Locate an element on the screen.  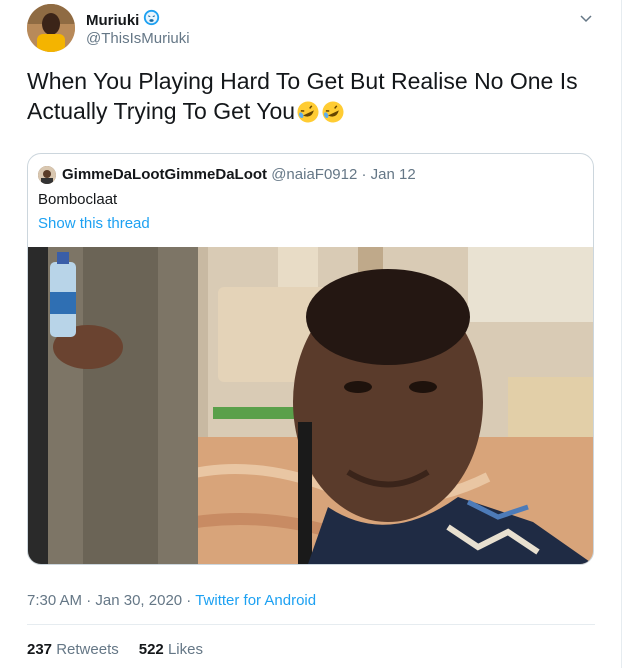
likes-count: 522 is located at coordinates (151, 649).